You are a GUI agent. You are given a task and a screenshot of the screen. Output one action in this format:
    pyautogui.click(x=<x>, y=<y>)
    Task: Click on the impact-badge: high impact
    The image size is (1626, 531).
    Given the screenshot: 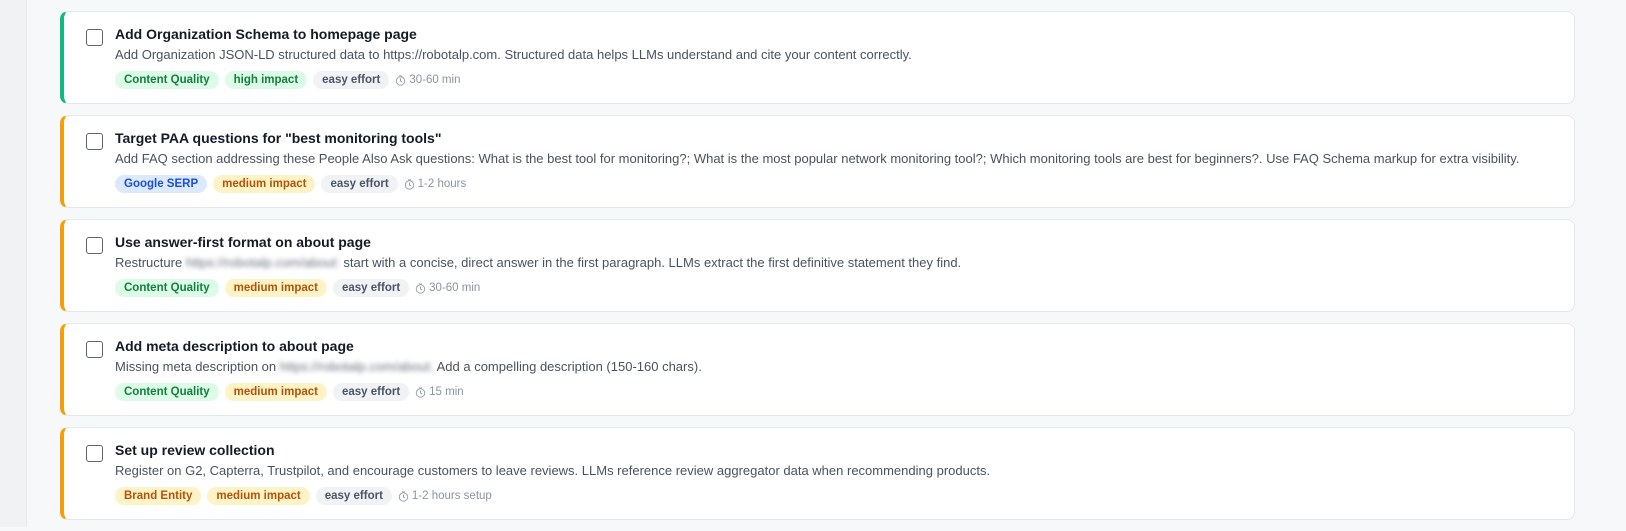 What is the action you would take?
    pyautogui.click(x=266, y=80)
    